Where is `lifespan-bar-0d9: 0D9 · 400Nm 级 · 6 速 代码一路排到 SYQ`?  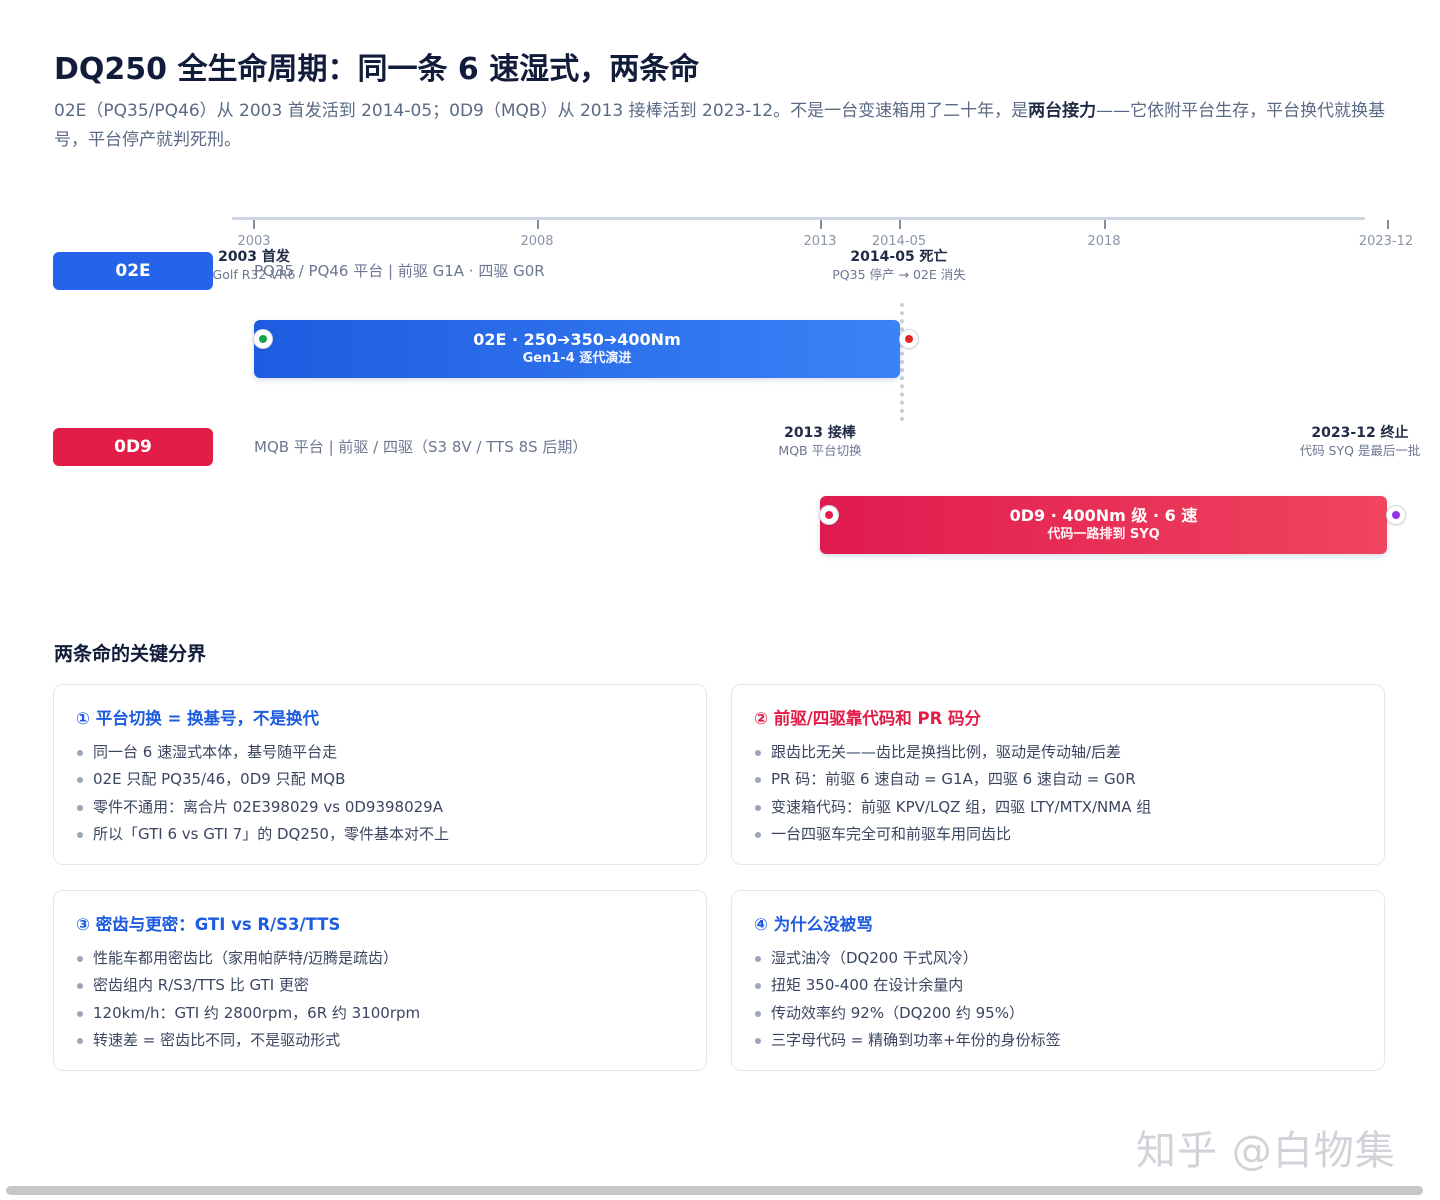
lifespan-bar-0d9: 0D9 · 400Nm 级 · 6 速 代码一路排到 SYQ is located at coordinates (1103, 525).